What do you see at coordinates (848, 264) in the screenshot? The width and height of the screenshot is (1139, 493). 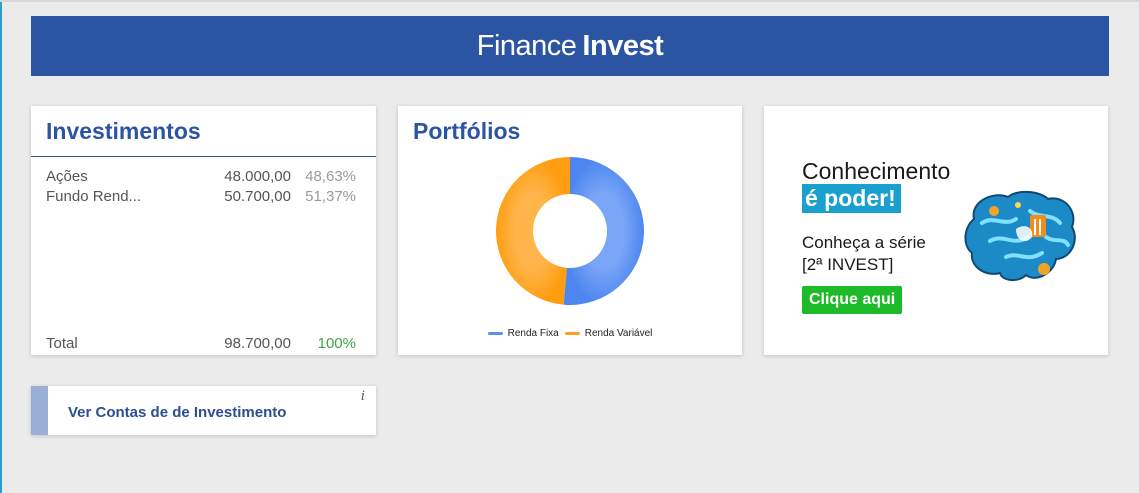 I see `promo-series: [2ª INVEST]` at bounding box center [848, 264].